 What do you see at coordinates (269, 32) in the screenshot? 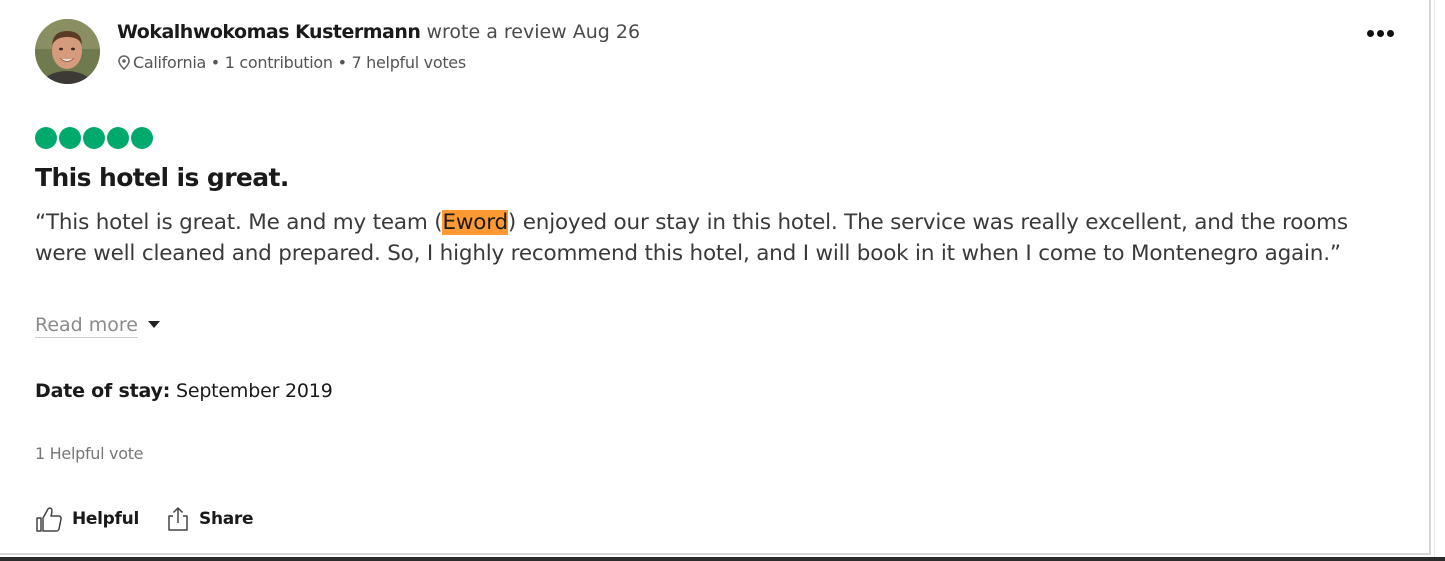
I see `reviewer-name: Wokalhwokomas Kustermann` at bounding box center [269, 32].